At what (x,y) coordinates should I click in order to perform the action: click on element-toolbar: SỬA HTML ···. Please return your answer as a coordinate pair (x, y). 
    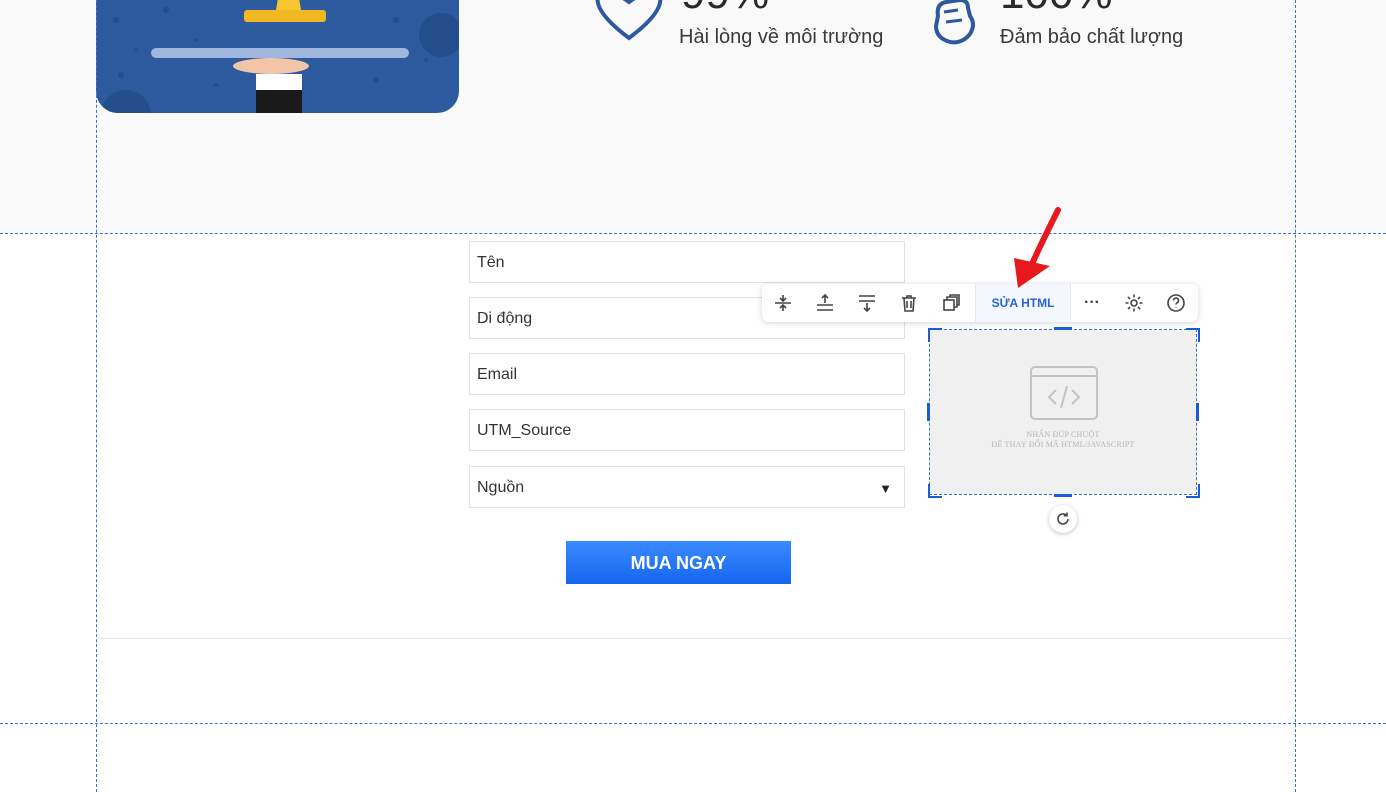
    Looking at the image, I should click on (980, 303).